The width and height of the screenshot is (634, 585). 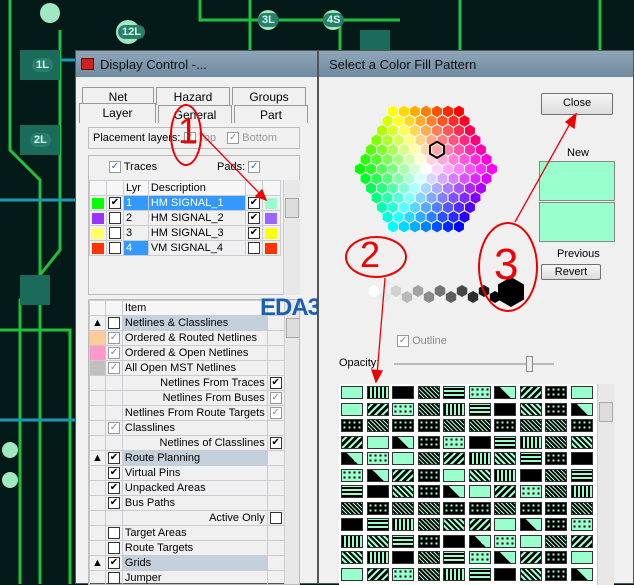 I want to click on layer-row: 3HM SIGNAL_3✔, so click(x=185, y=233).